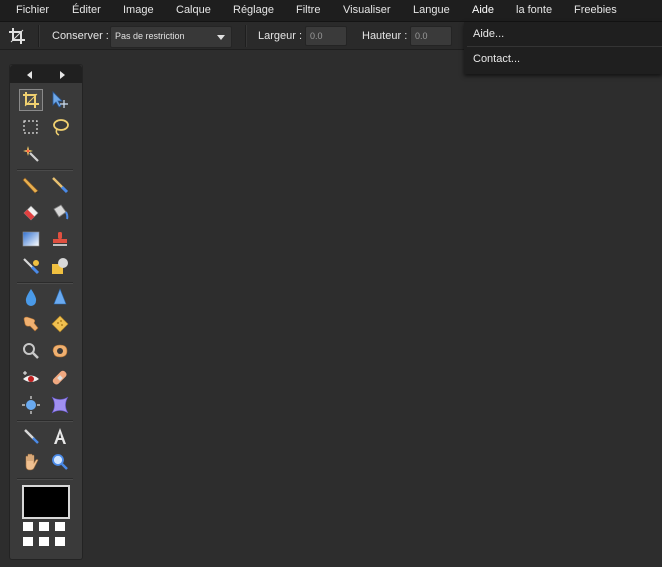  I want to click on move-icon, so click(60, 99).